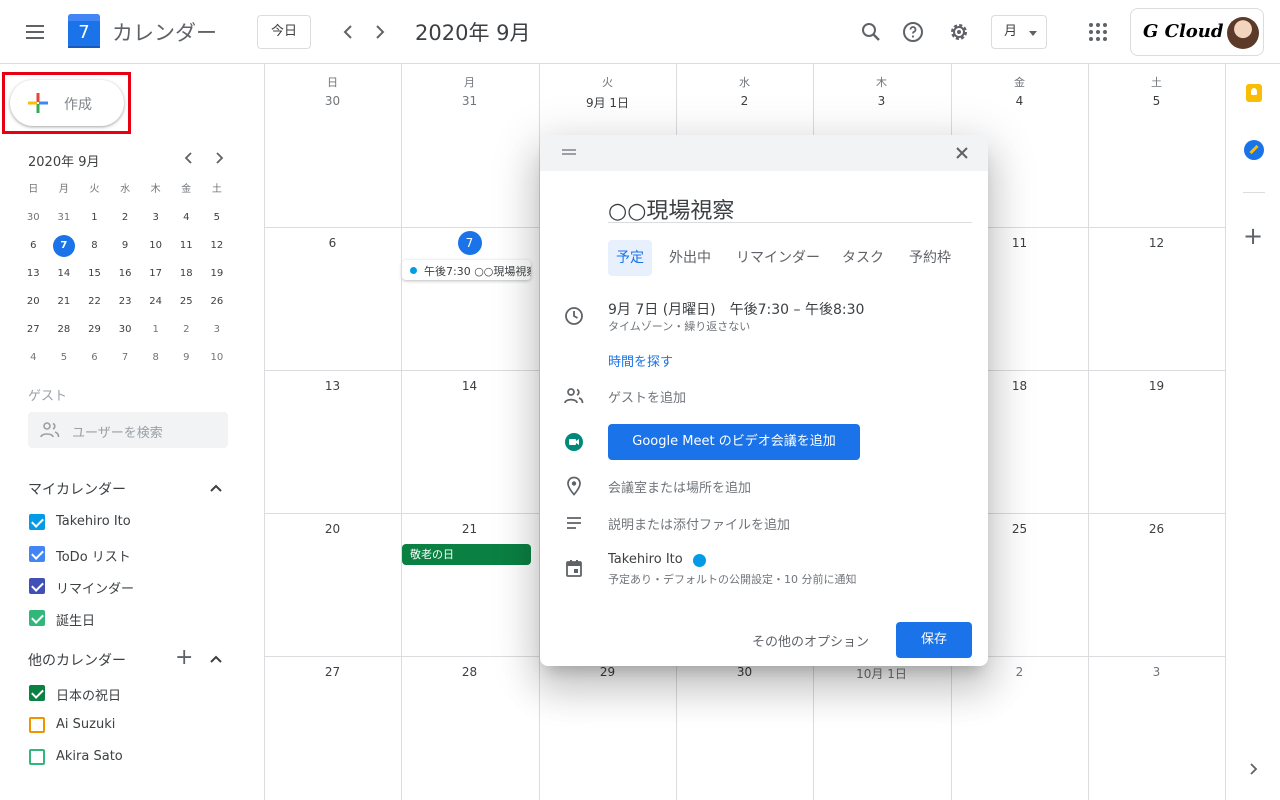 The image size is (1280, 800). Describe the element at coordinates (94, 302) in the screenshot. I see `mini-day: 22` at that location.